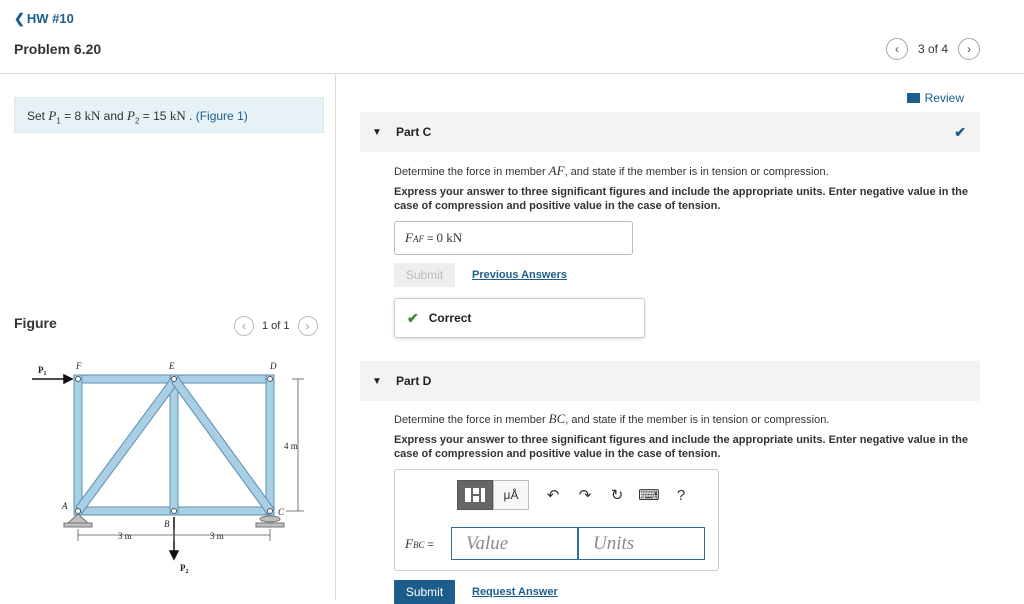 Image resolution: width=1024 pixels, height=604 pixels. What do you see at coordinates (409, 543) in the screenshot?
I see `part-d-answer-var: F` at bounding box center [409, 543].